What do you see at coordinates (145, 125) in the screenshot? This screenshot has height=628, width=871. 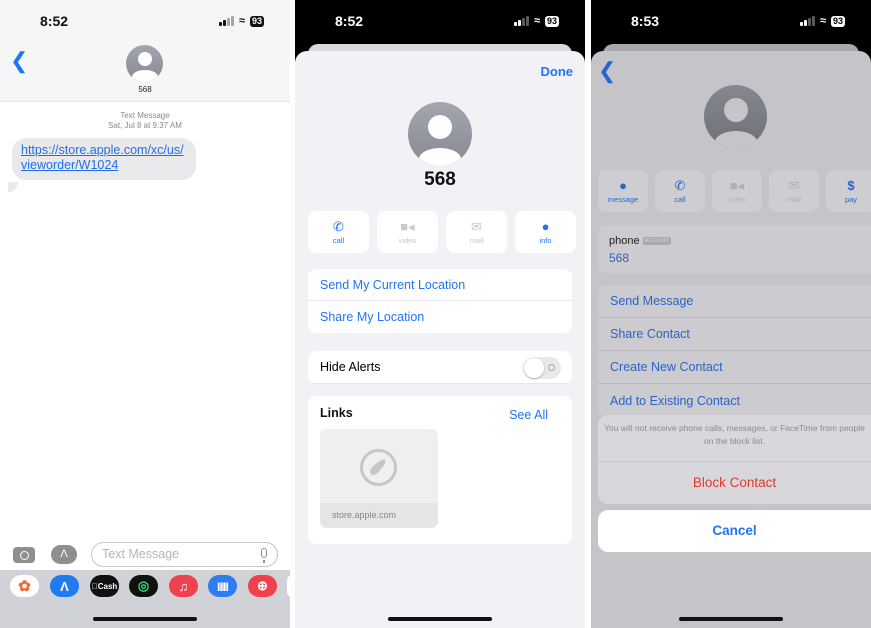 I see `message-date: Sat, Jul 8 at 9:37 AM` at bounding box center [145, 125].